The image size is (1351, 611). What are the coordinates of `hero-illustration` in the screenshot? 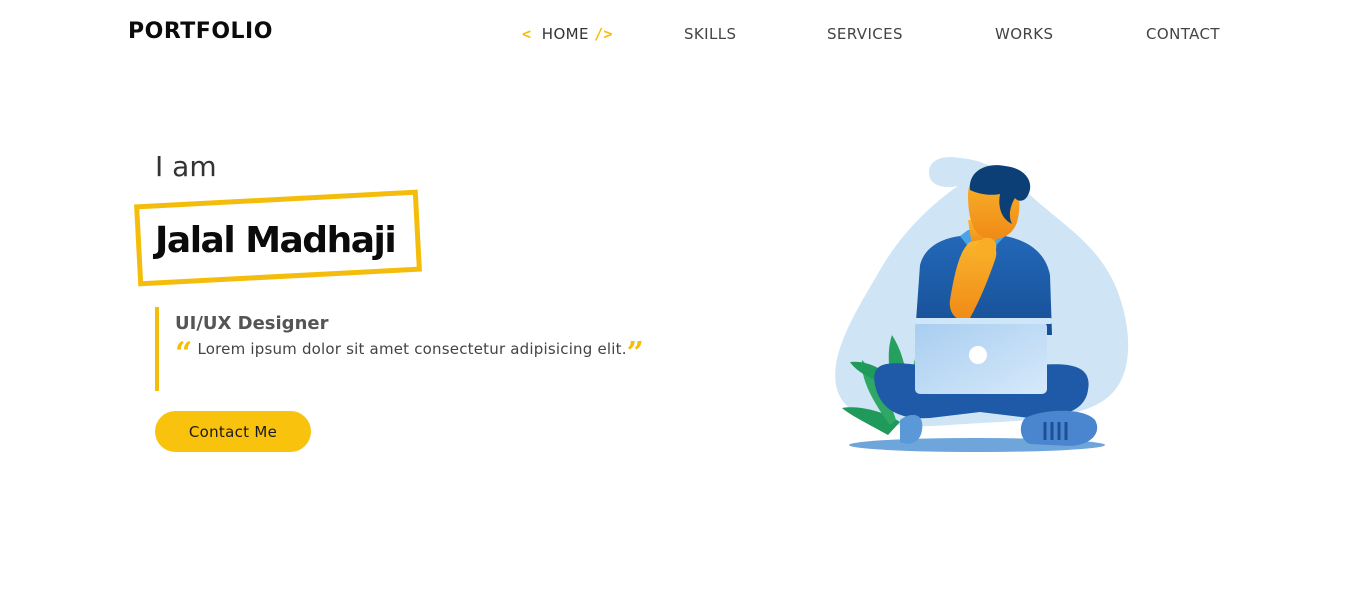 It's located at (985, 307).